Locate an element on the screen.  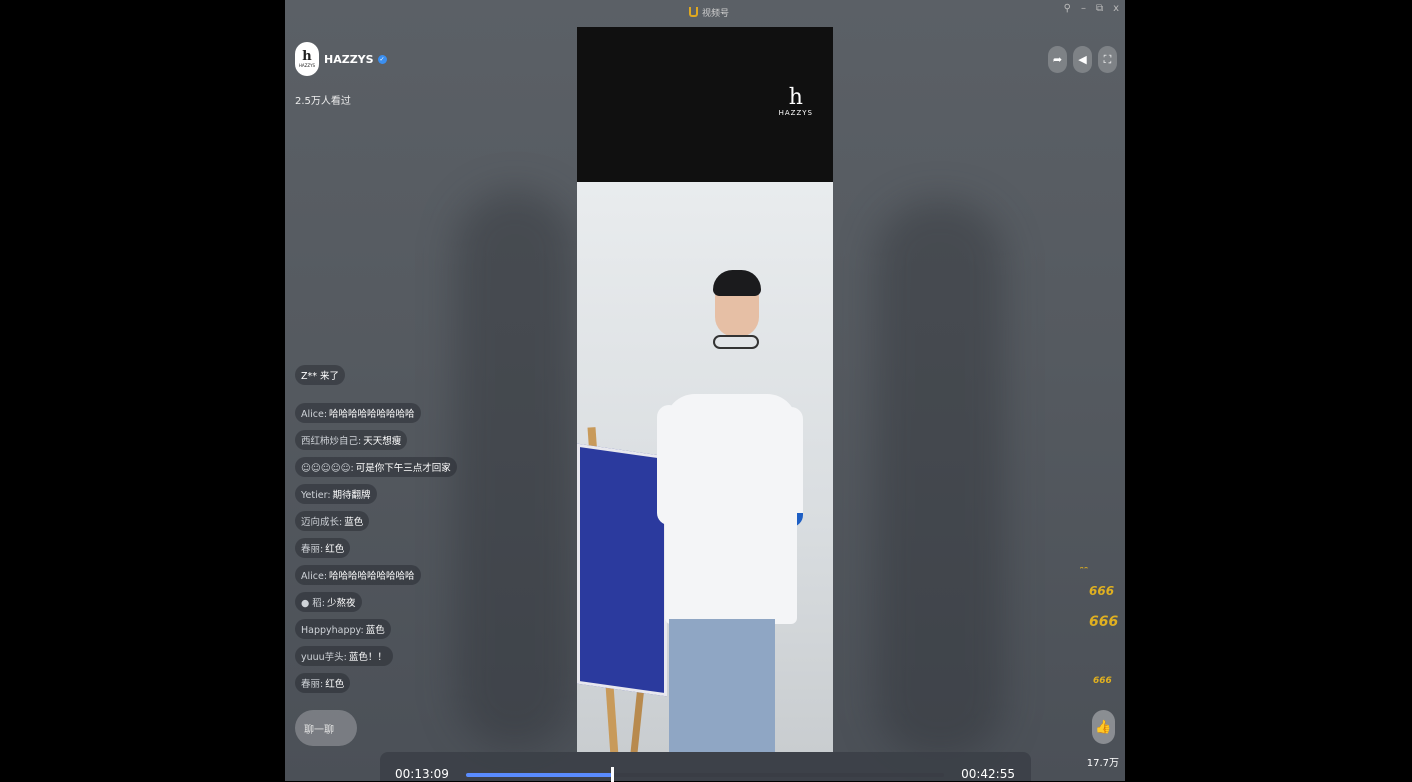
volume-button: ◀ is located at coordinates (1082, 59).